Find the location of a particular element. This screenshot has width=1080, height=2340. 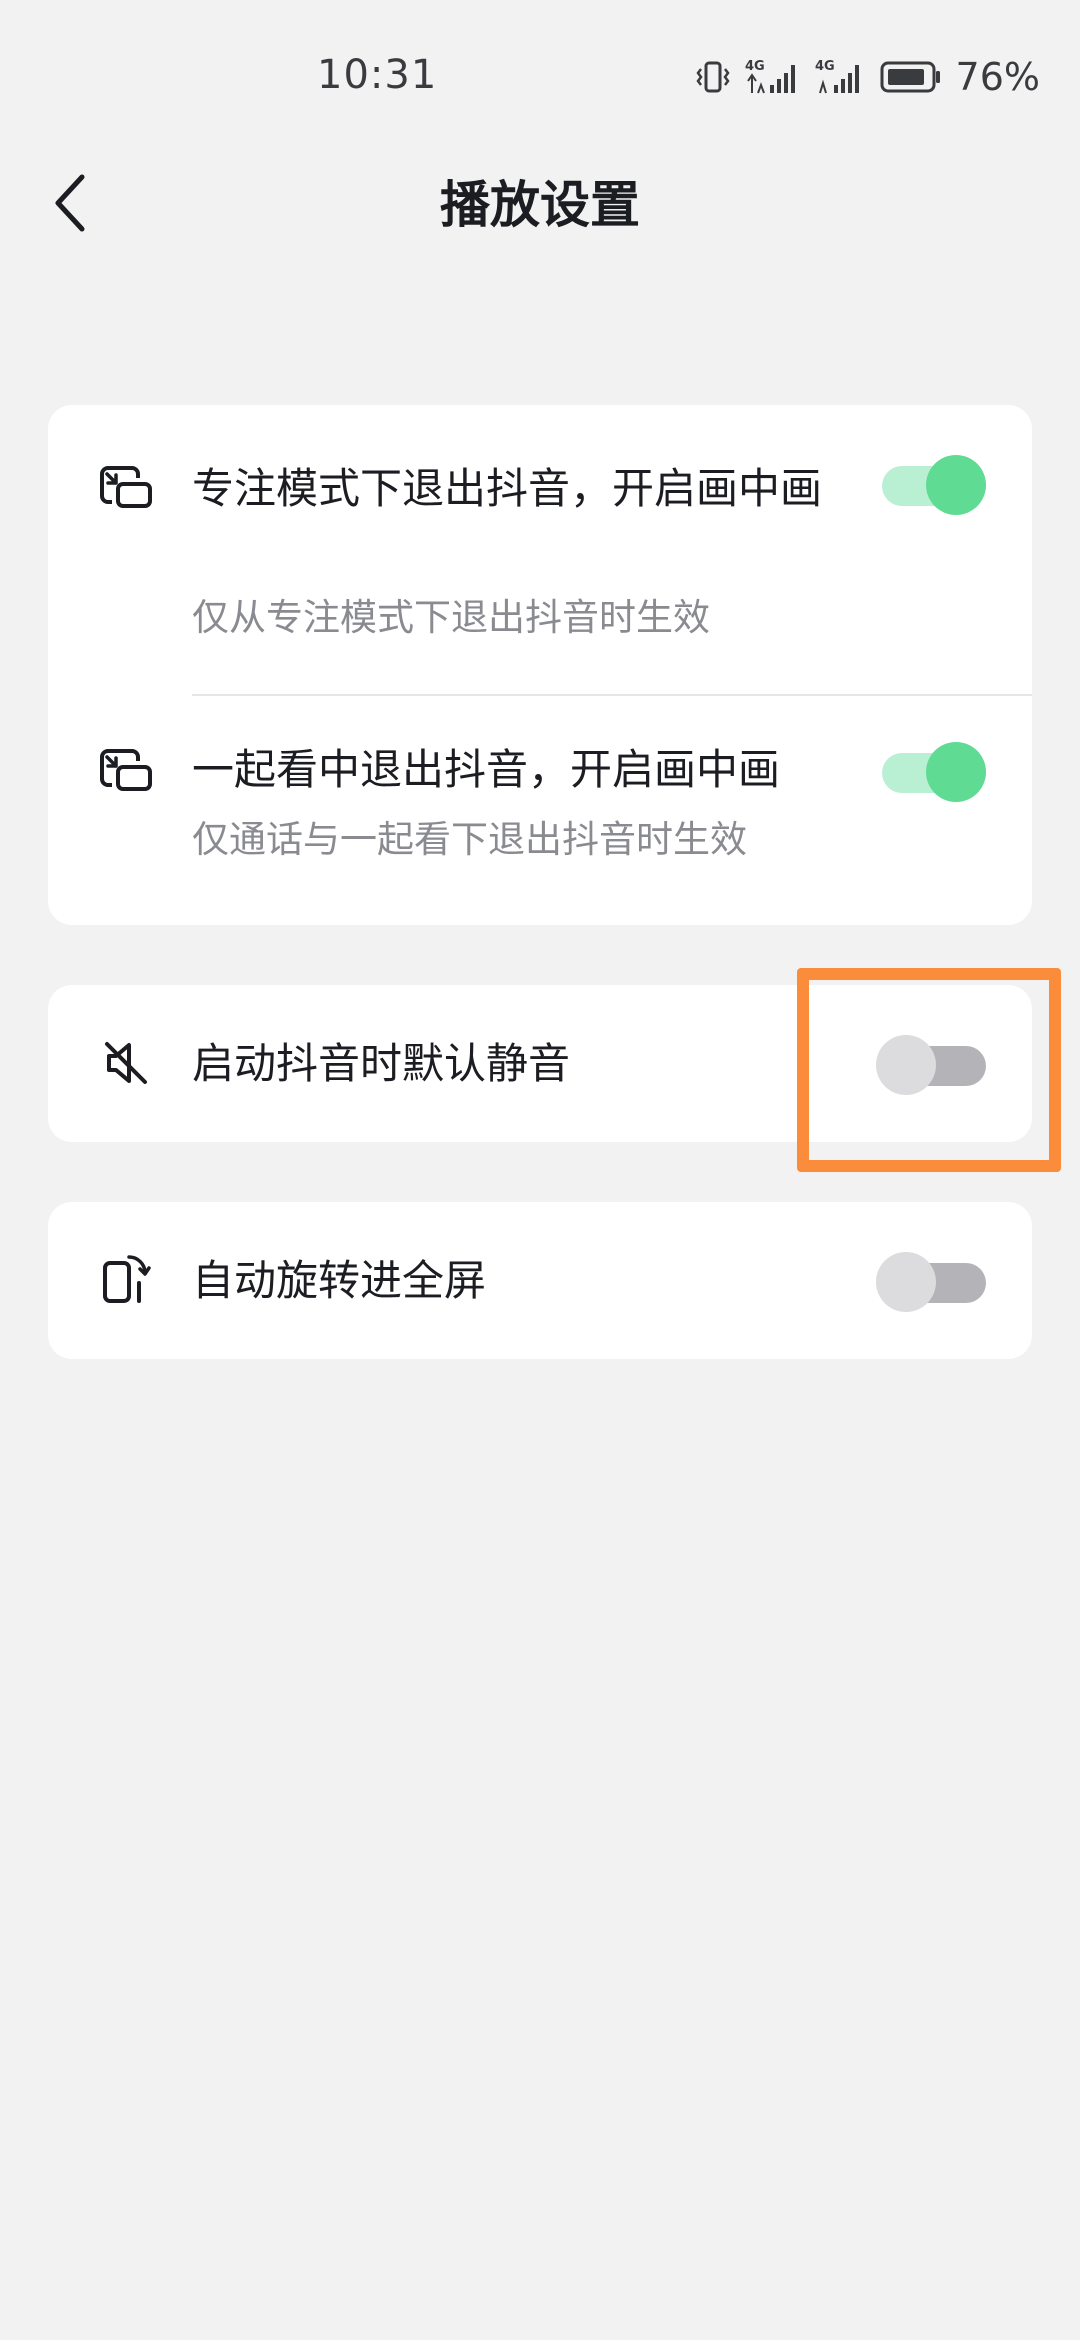

highlight-box is located at coordinates (929, 1070).